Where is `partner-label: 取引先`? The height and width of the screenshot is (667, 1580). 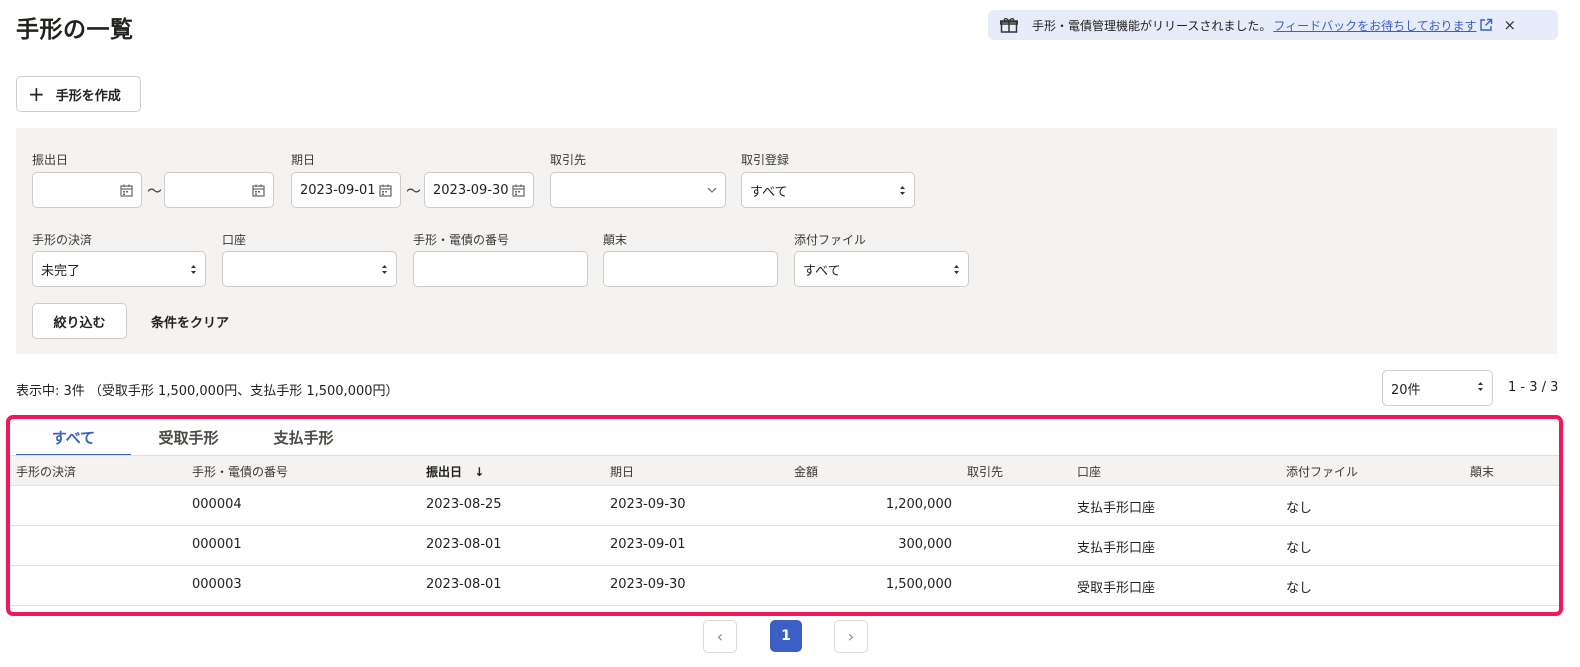
partner-label: 取引先 is located at coordinates (568, 160).